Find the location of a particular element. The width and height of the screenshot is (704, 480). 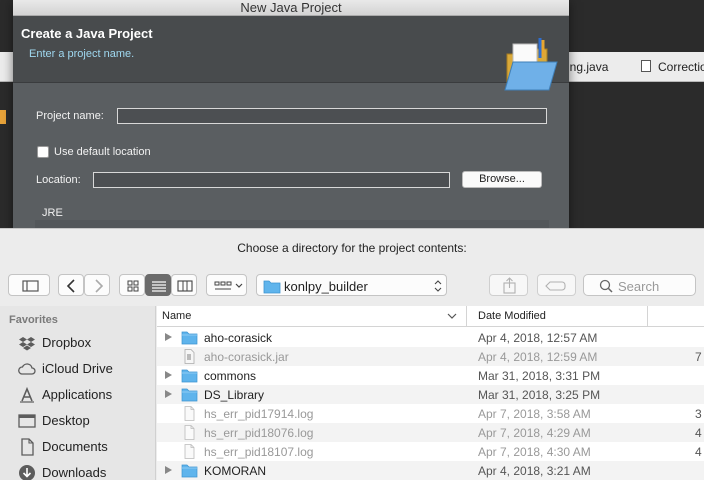

file-name: commons is located at coordinates (230, 376).